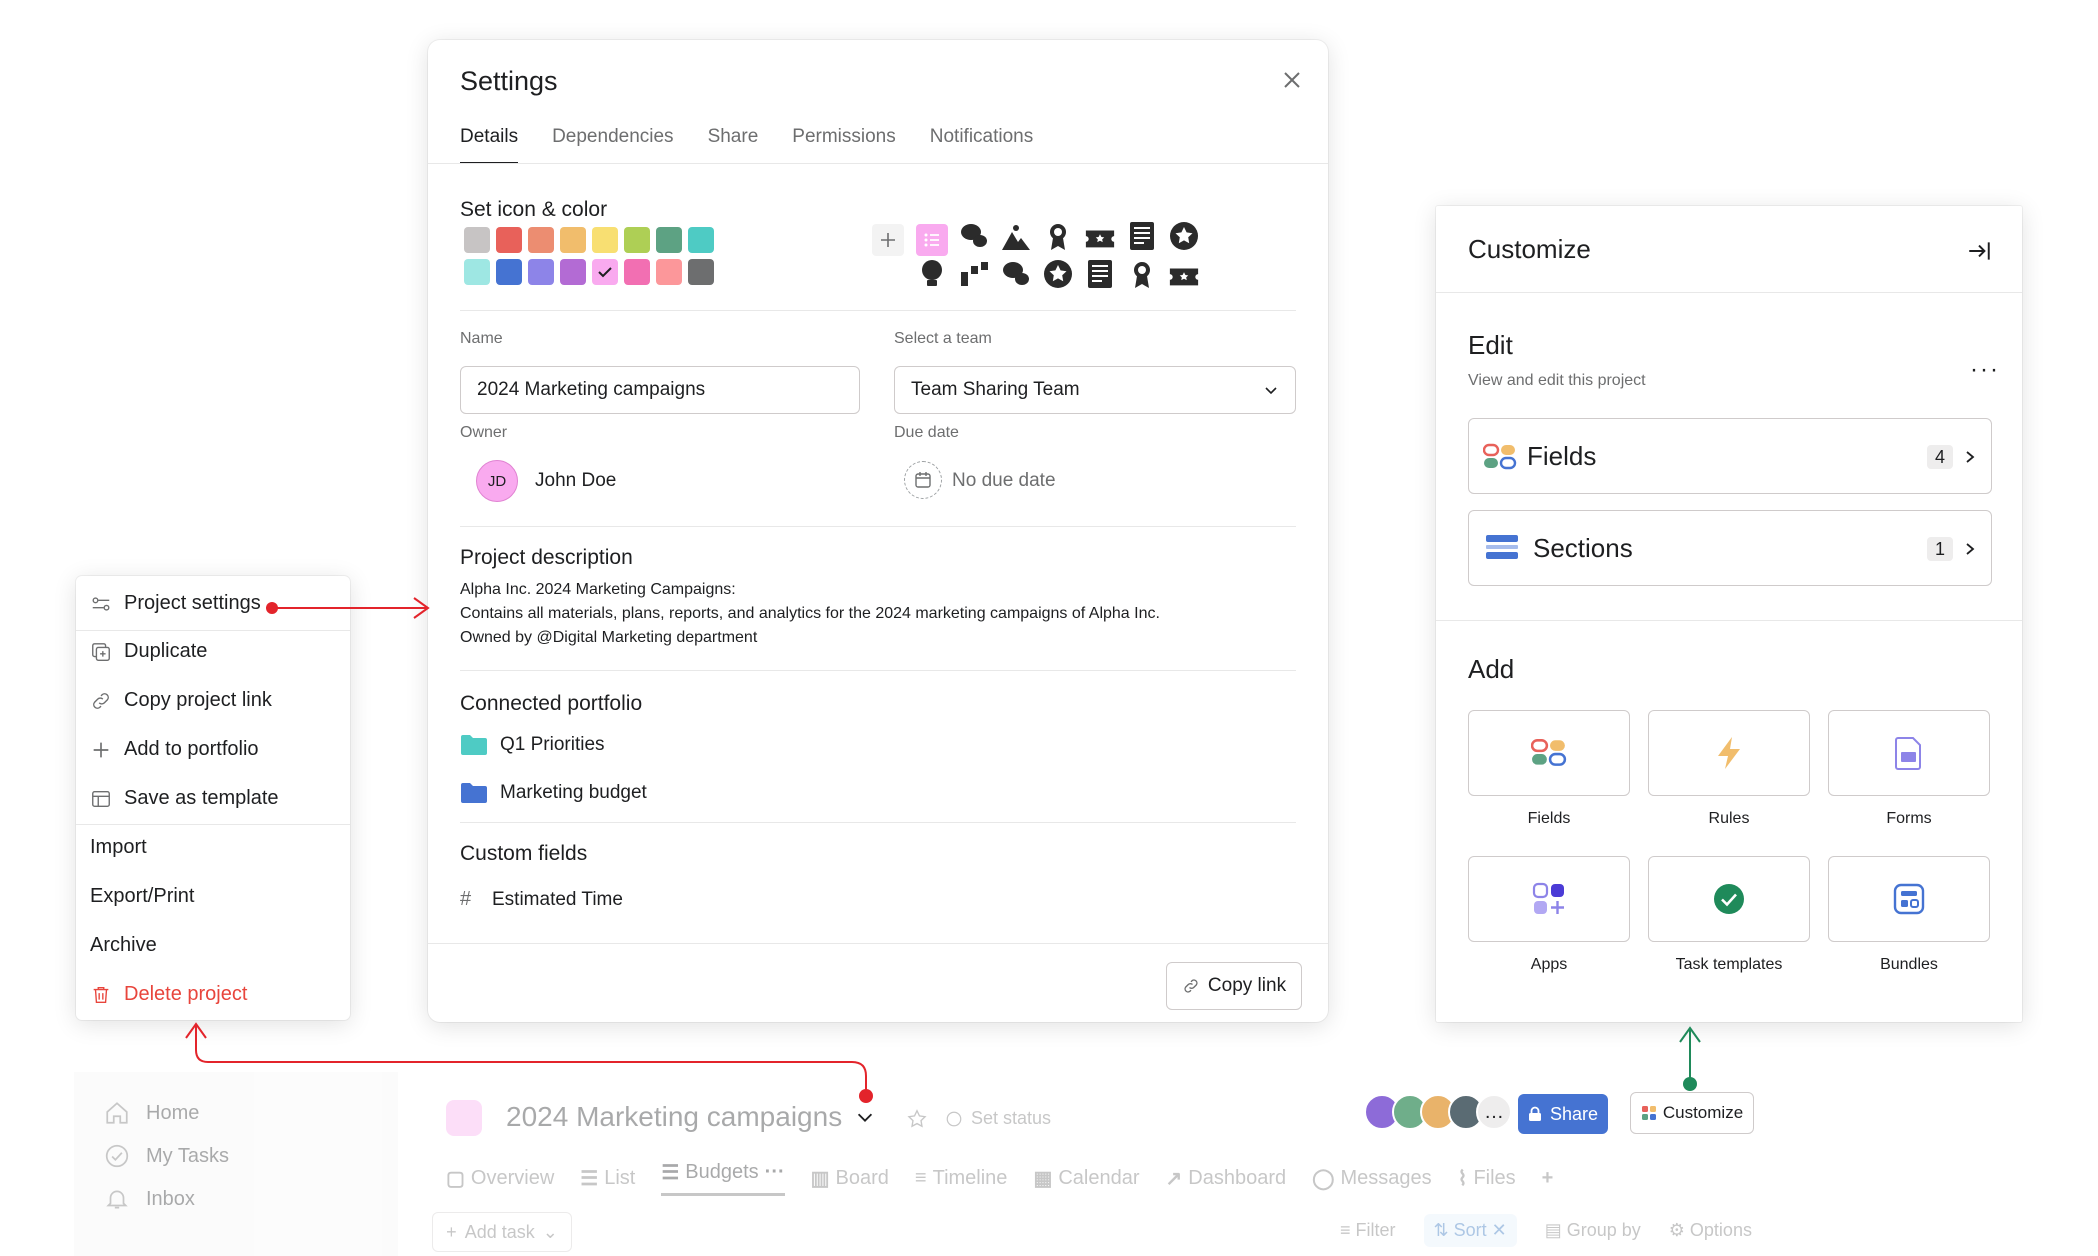 This screenshot has height=1256, width=2098. I want to click on chevron-down-icon: ⌄, so click(550, 1232).